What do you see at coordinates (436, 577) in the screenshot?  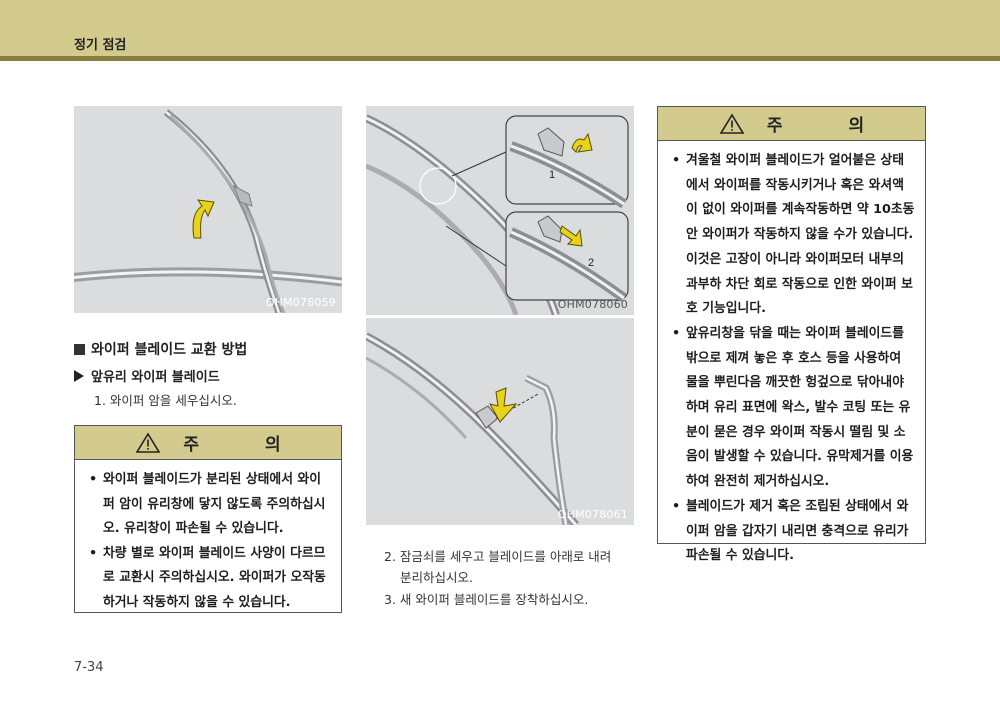 I see `step-2-line-2: 분리하십시오.` at bounding box center [436, 577].